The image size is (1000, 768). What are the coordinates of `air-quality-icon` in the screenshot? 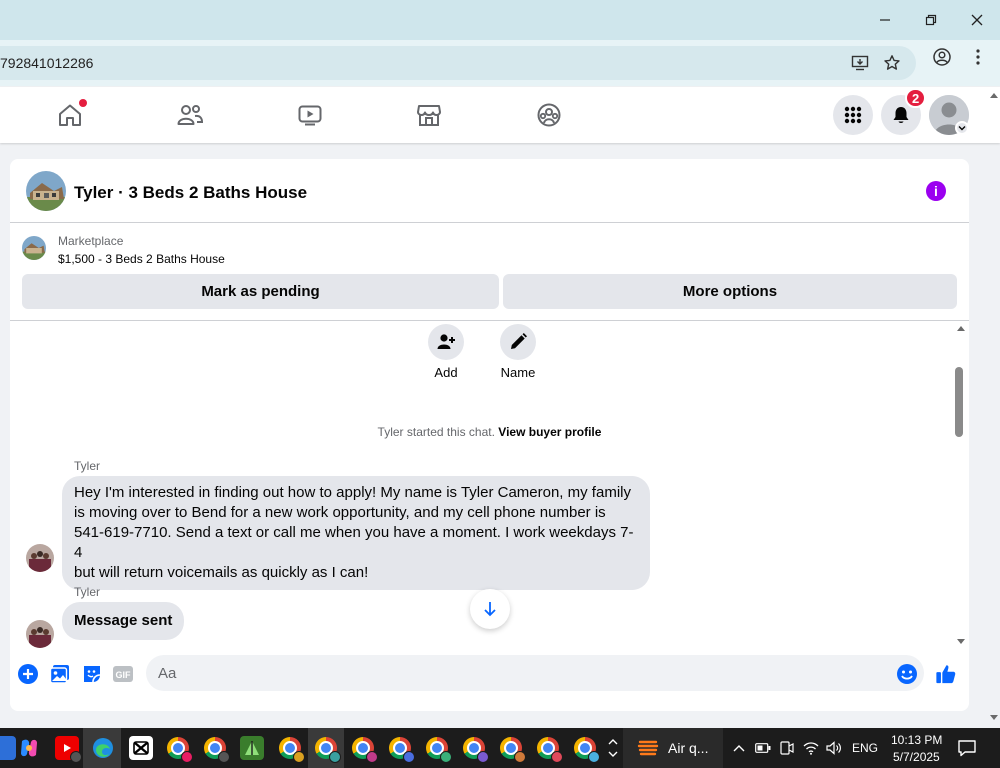 It's located at (648, 748).